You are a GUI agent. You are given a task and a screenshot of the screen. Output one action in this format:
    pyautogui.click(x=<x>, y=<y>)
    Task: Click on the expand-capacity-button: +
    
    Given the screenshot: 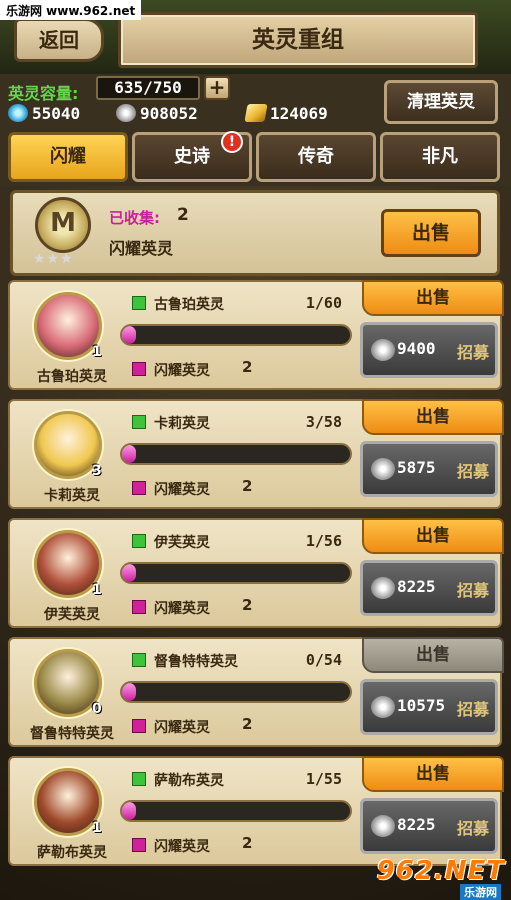 What is the action you would take?
    pyautogui.click(x=217, y=88)
    